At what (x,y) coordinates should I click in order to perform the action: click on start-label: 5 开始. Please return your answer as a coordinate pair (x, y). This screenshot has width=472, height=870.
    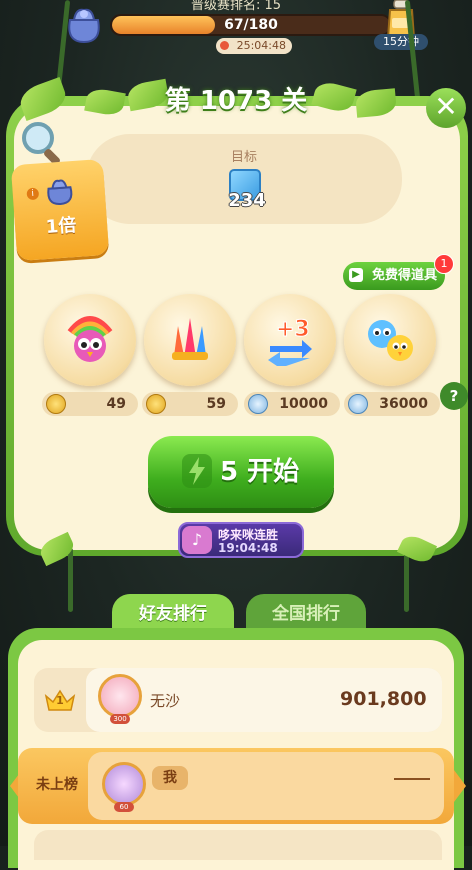
    Looking at the image, I should click on (259, 472).